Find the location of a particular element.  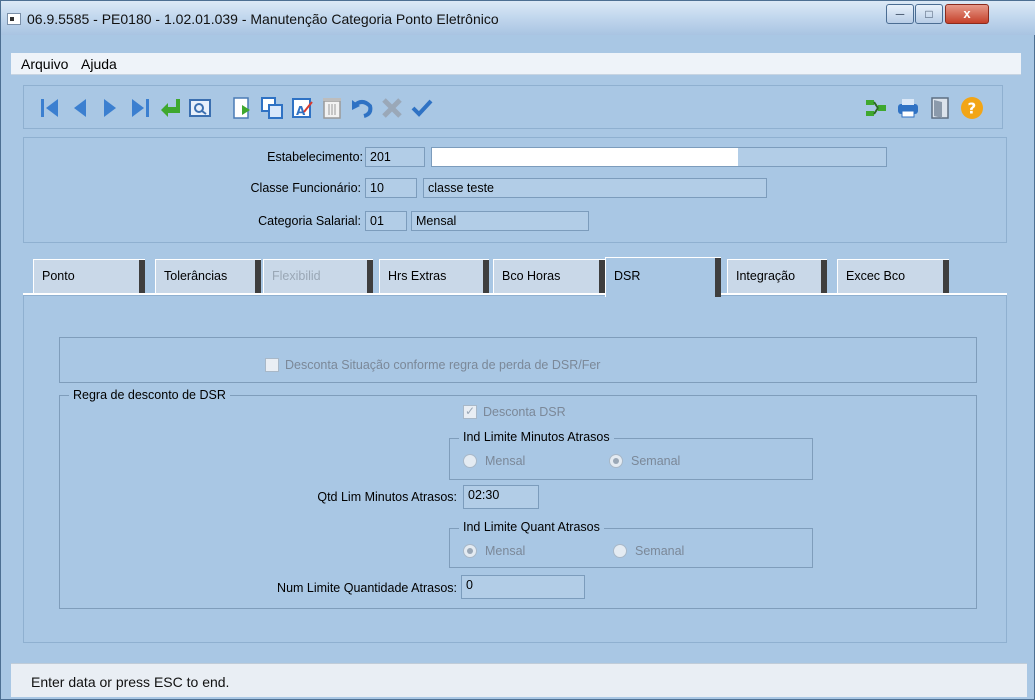

print-icon is located at coordinates (908, 108).